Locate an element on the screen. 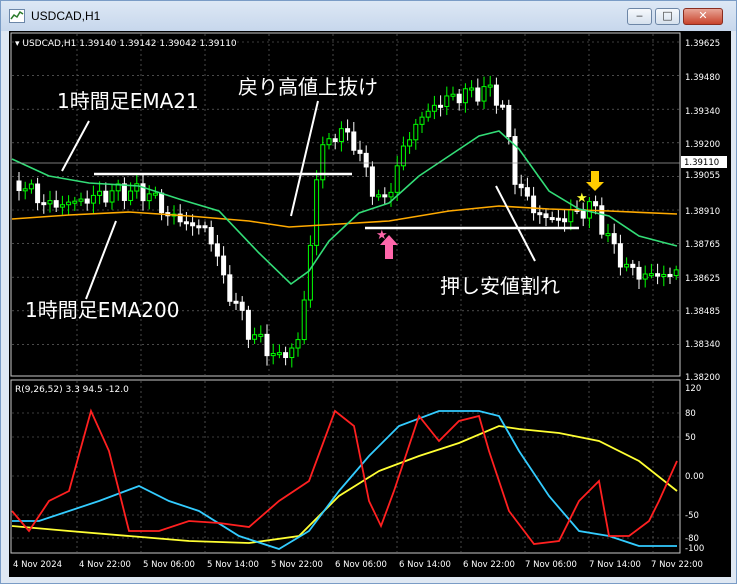 Image resolution: width=737 pixels, height=584 pixels. indicator-tick: -80 is located at coordinates (692, 539).